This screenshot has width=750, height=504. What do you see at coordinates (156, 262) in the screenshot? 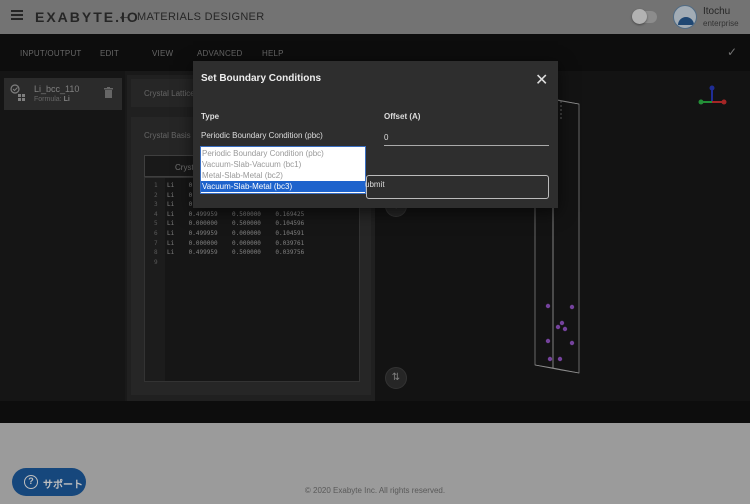
I see `line-number: 9` at bounding box center [156, 262].